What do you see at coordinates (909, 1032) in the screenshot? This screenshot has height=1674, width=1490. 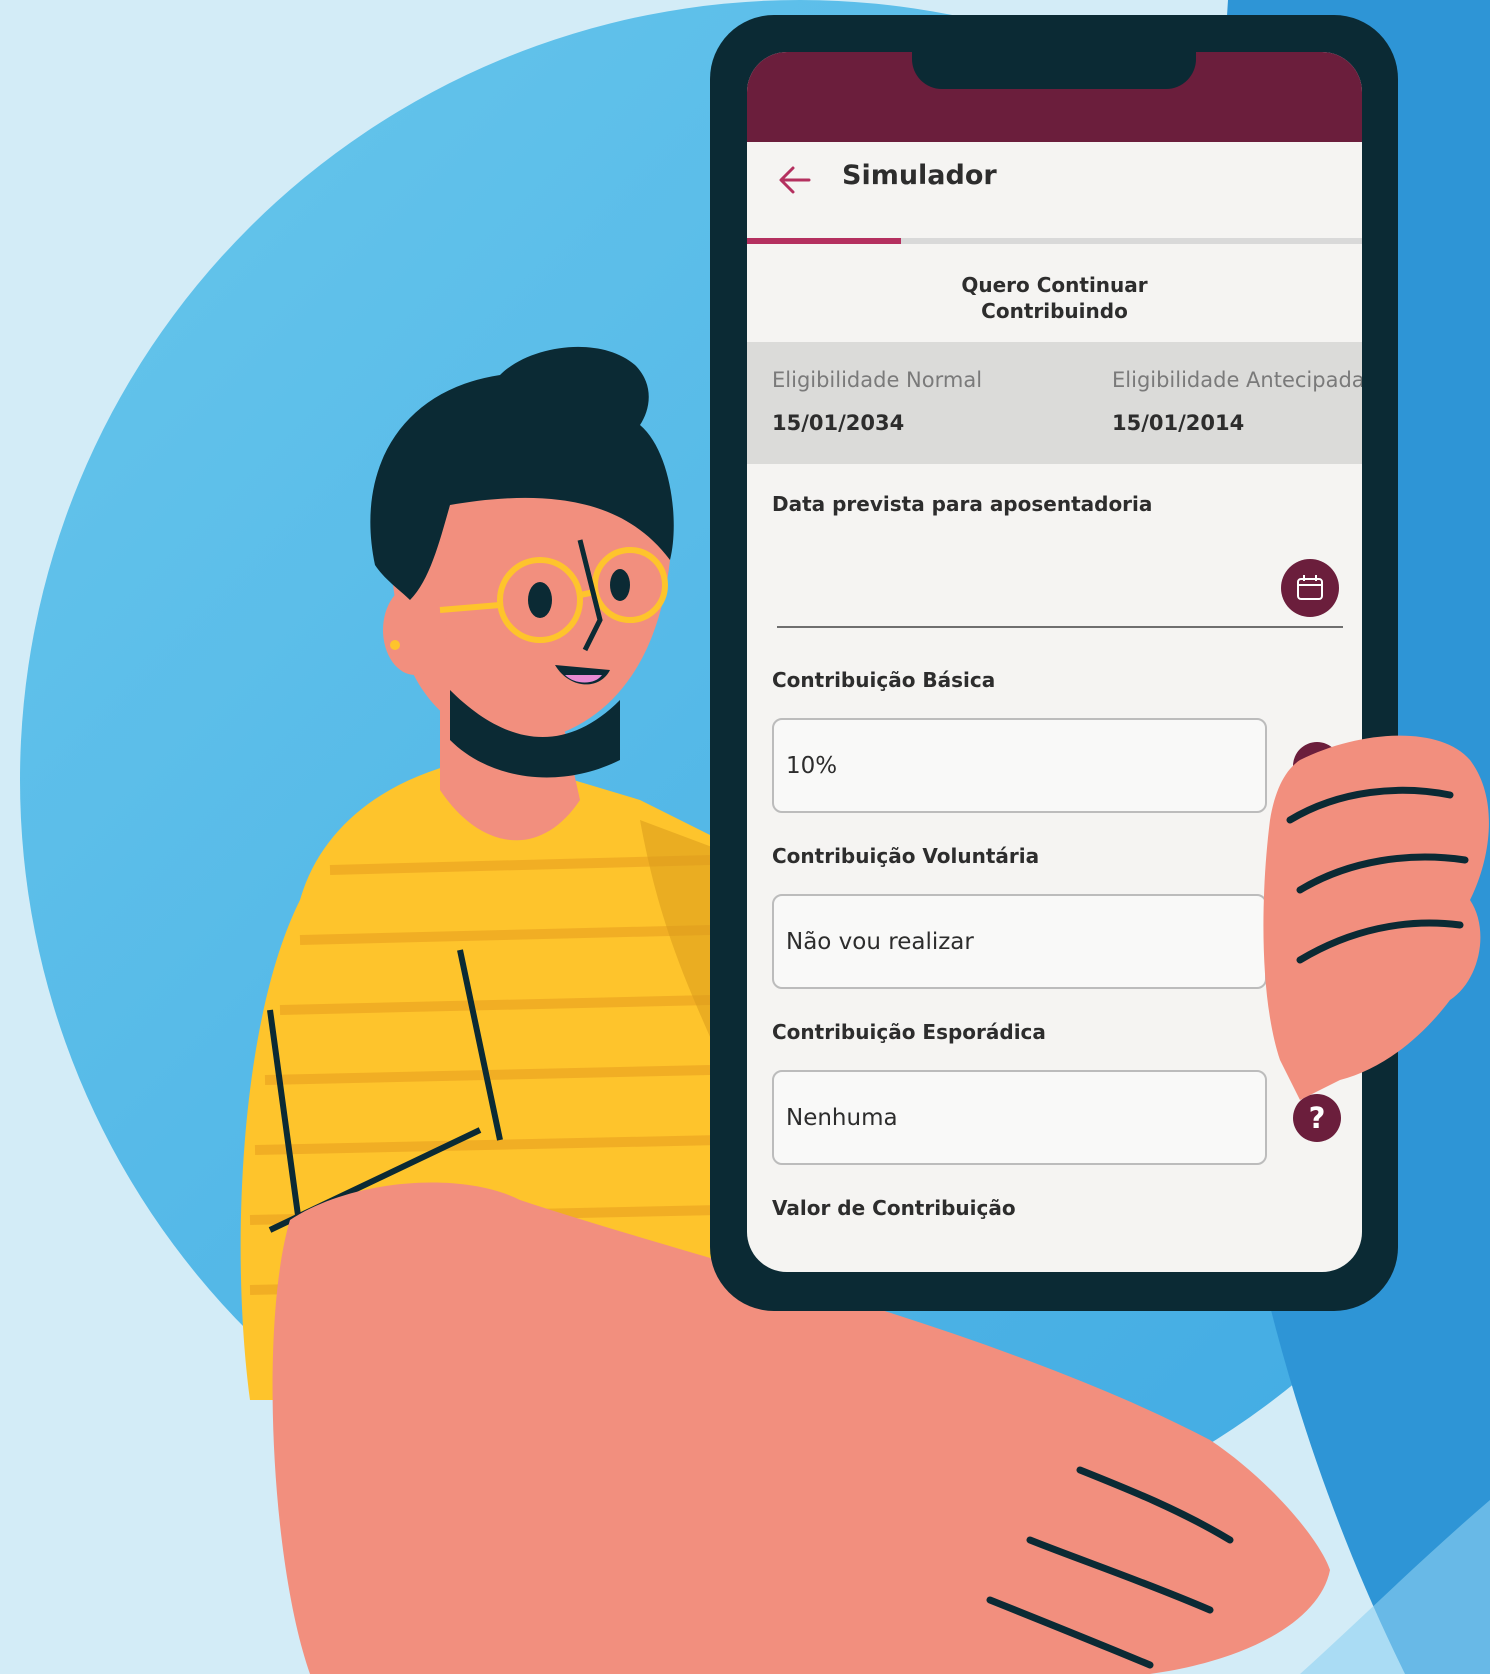 I see `sporadic-contribution-label: Contribuição Esporádica` at bounding box center [909, 1032].